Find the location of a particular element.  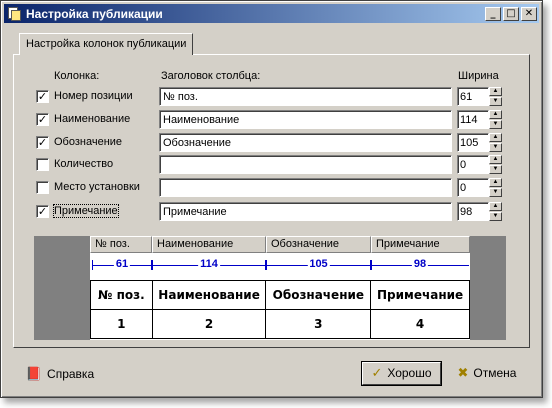

column-row: ✓ Наименование Наименование 114 ▲ ▼ is located at coordinates (272, 120).